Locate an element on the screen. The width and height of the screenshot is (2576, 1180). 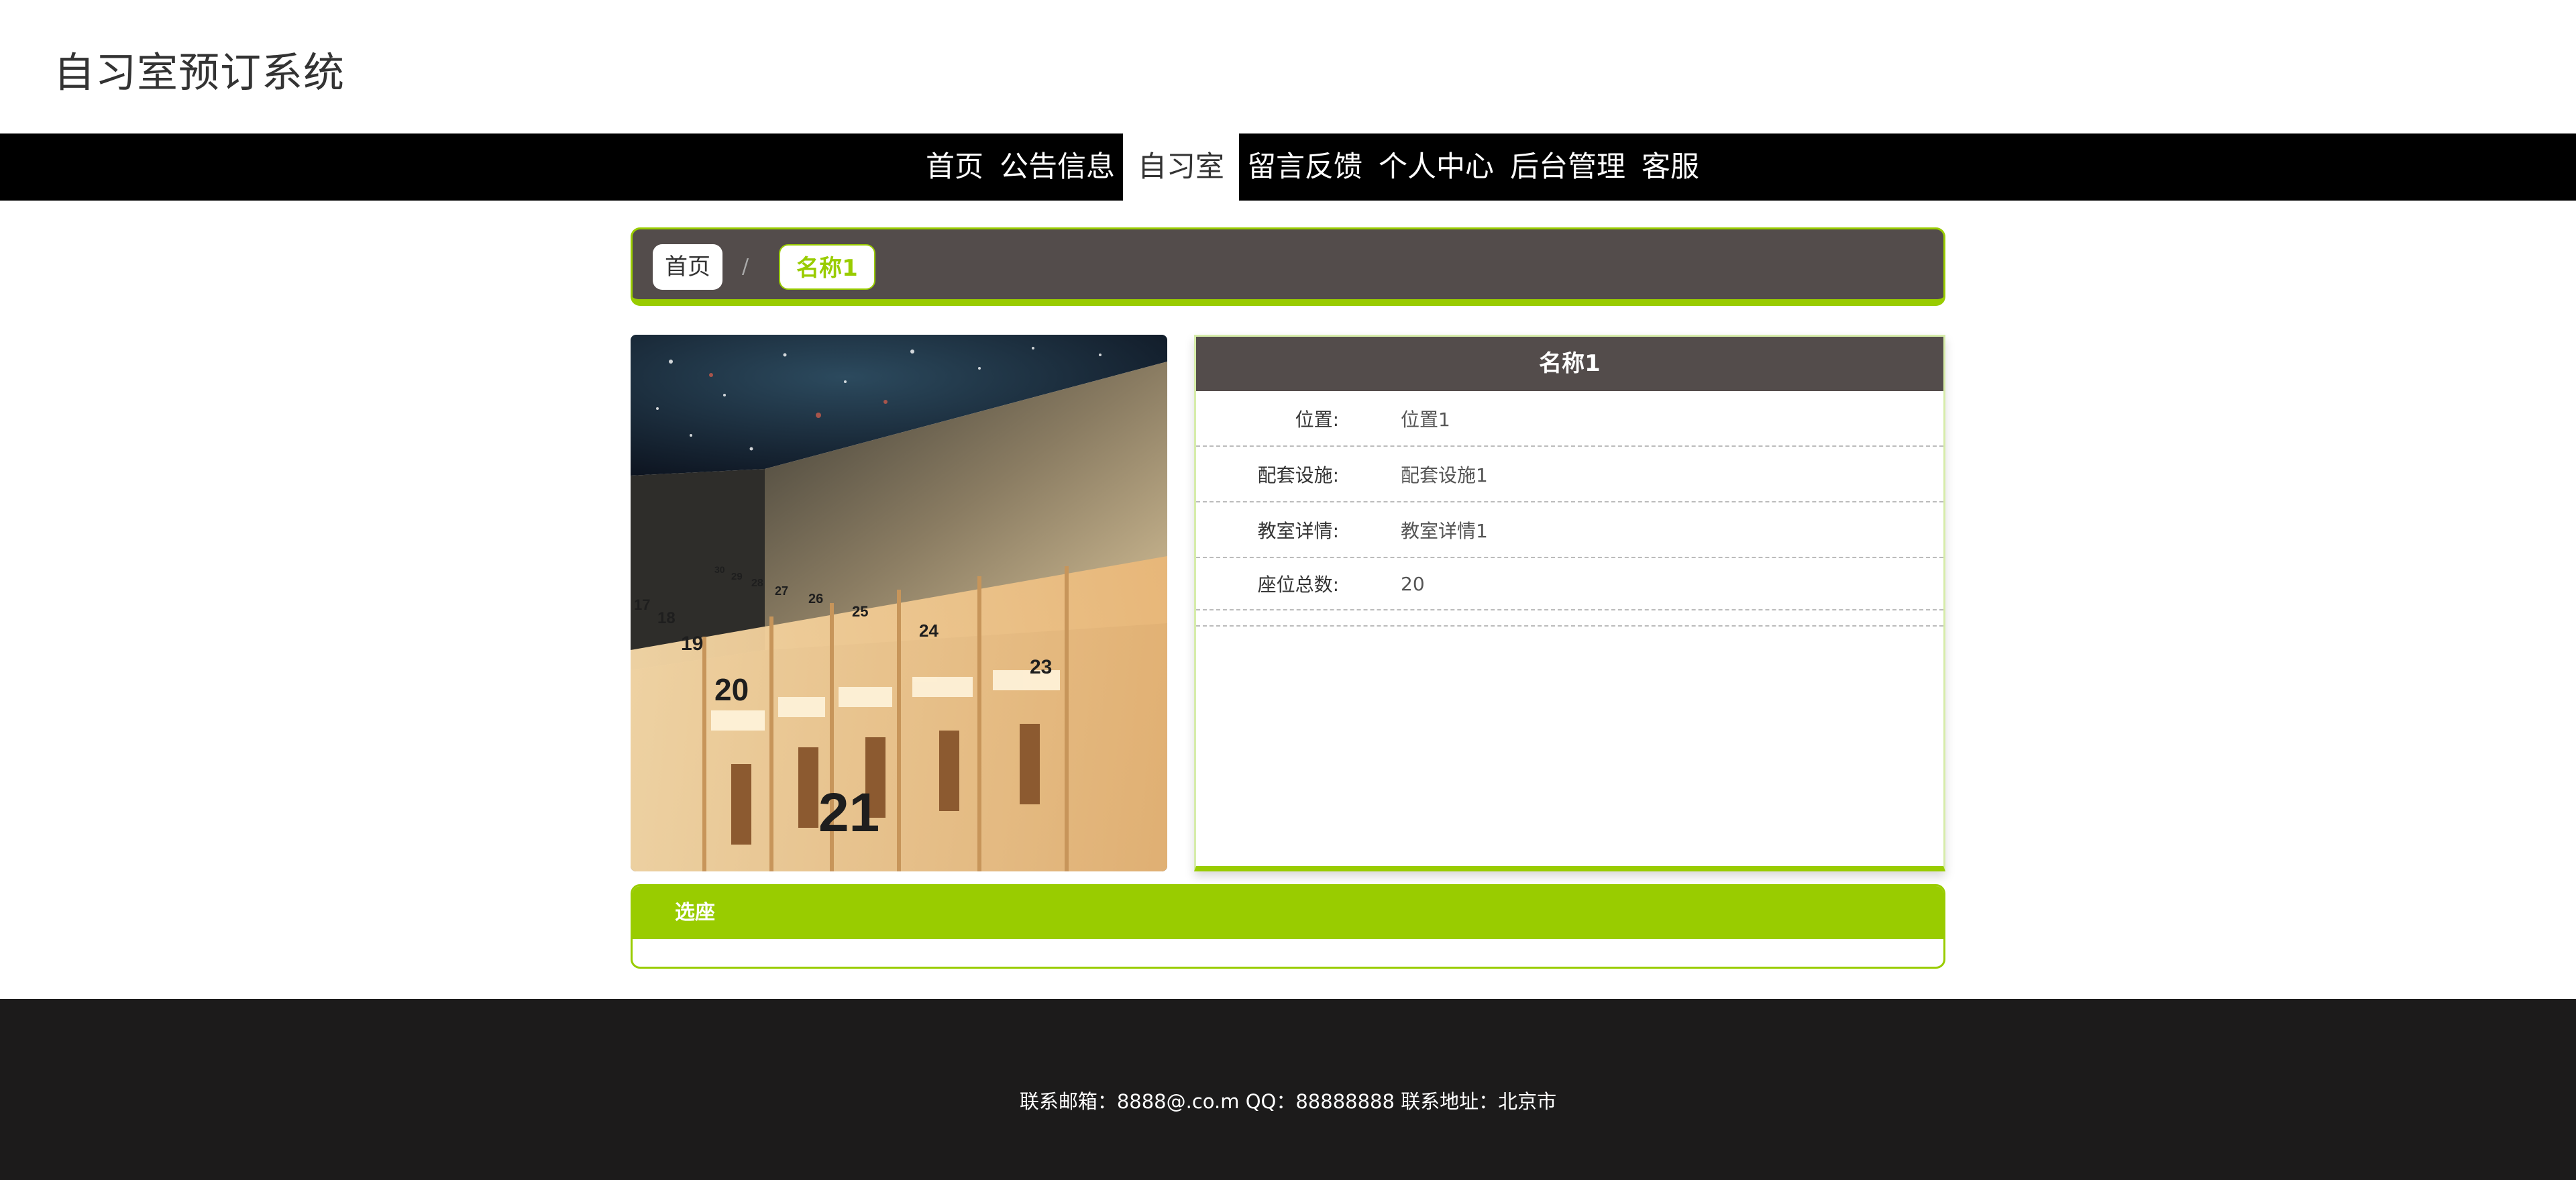
photo-seat-number: 21 is located at coordinates (848, 812).